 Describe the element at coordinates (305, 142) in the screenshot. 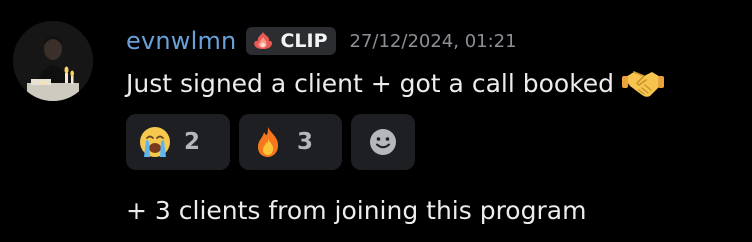

I see `reaction-count: 3` at that location.